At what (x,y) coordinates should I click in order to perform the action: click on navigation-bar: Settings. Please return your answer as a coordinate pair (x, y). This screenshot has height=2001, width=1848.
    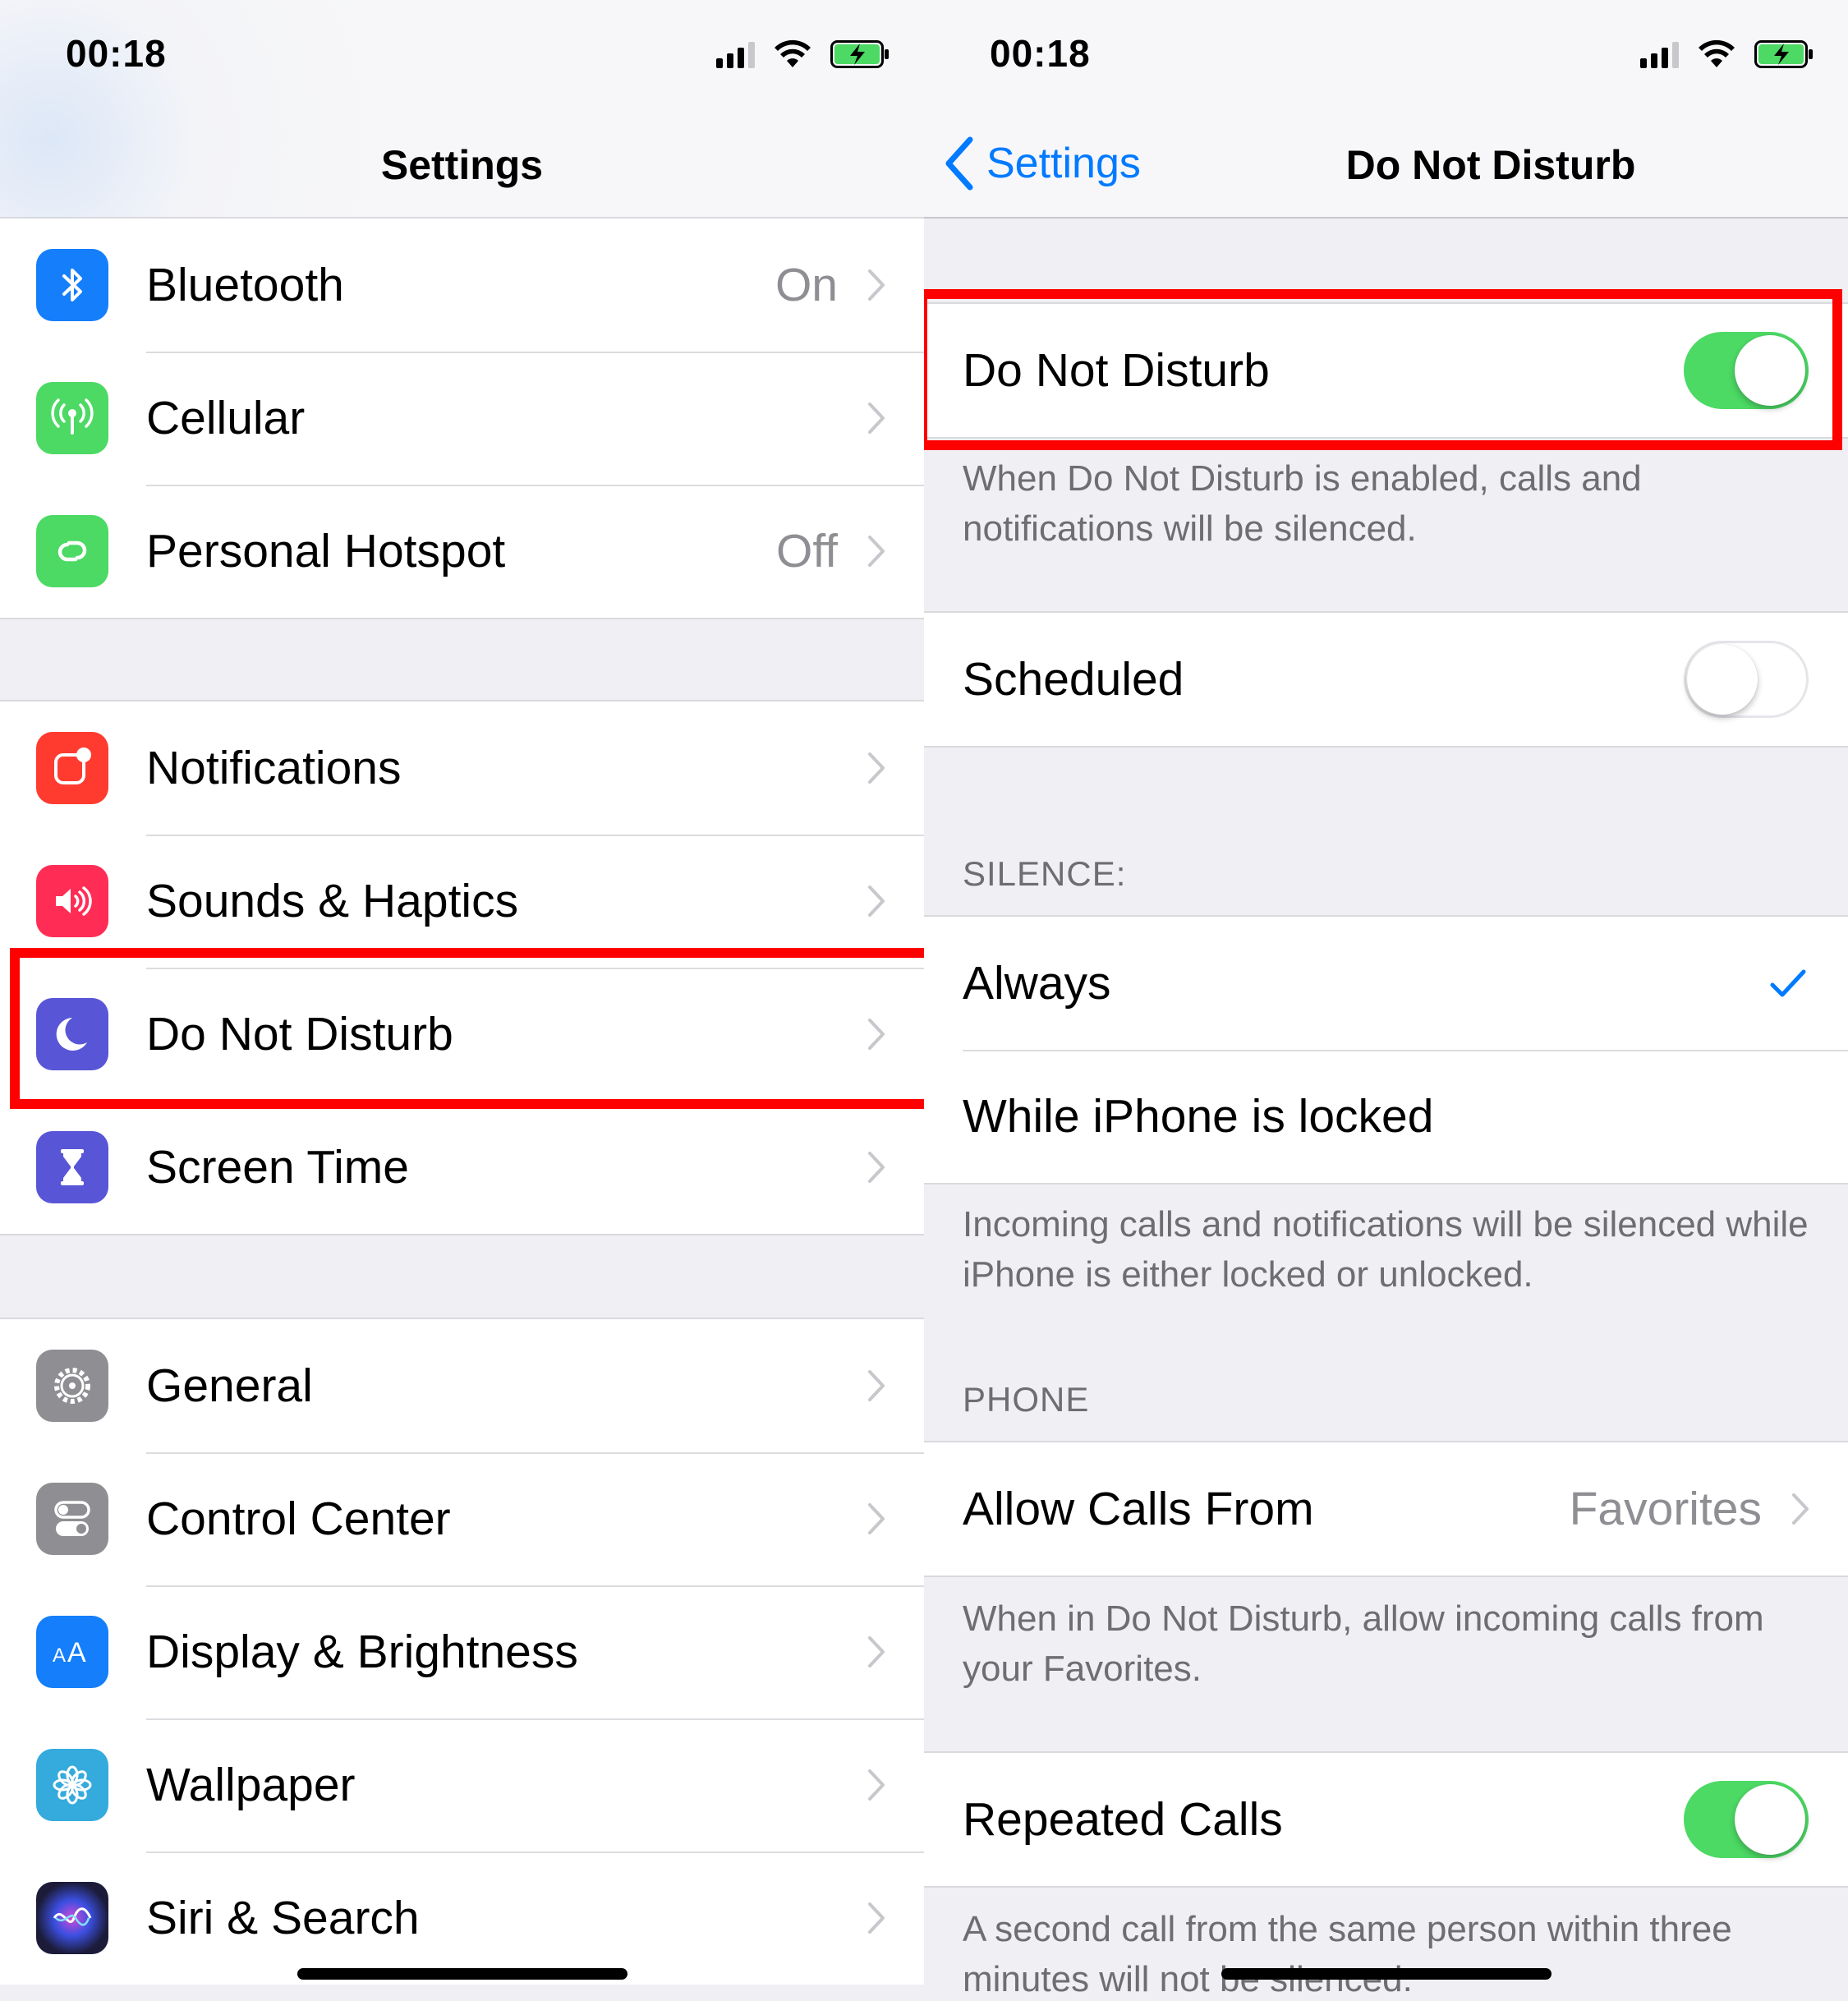
    Looking at the image, I should click on (462, 170).